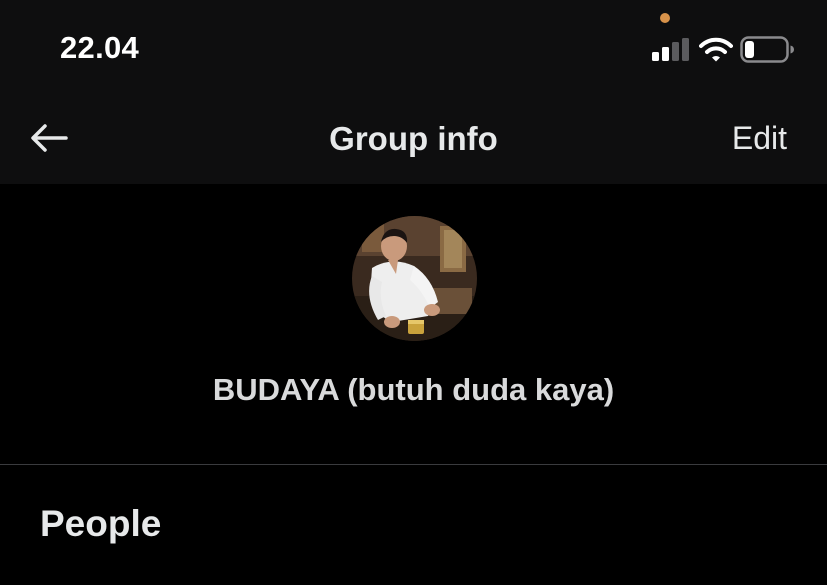 This screenshot has width=827, height=585. I want to click on group-name: BUDAYA (butuh duda kaya), so click(413, 389).